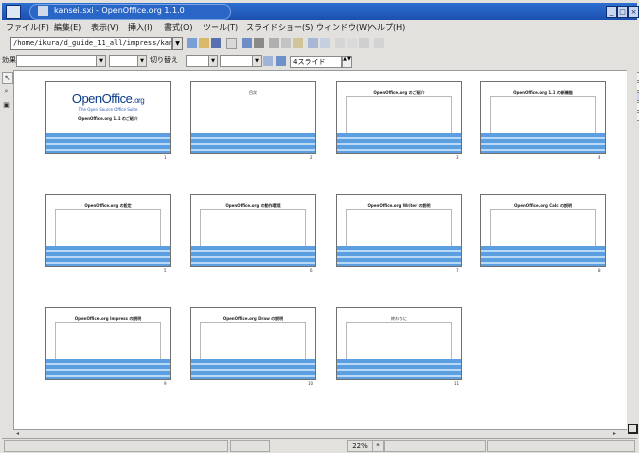 This screenshot has width=639, height=453. What do you see at coordinates (253, 117) in the screenshot?
I see `slide-thumbnail-2: 目次` at bounding box center [253, 117].